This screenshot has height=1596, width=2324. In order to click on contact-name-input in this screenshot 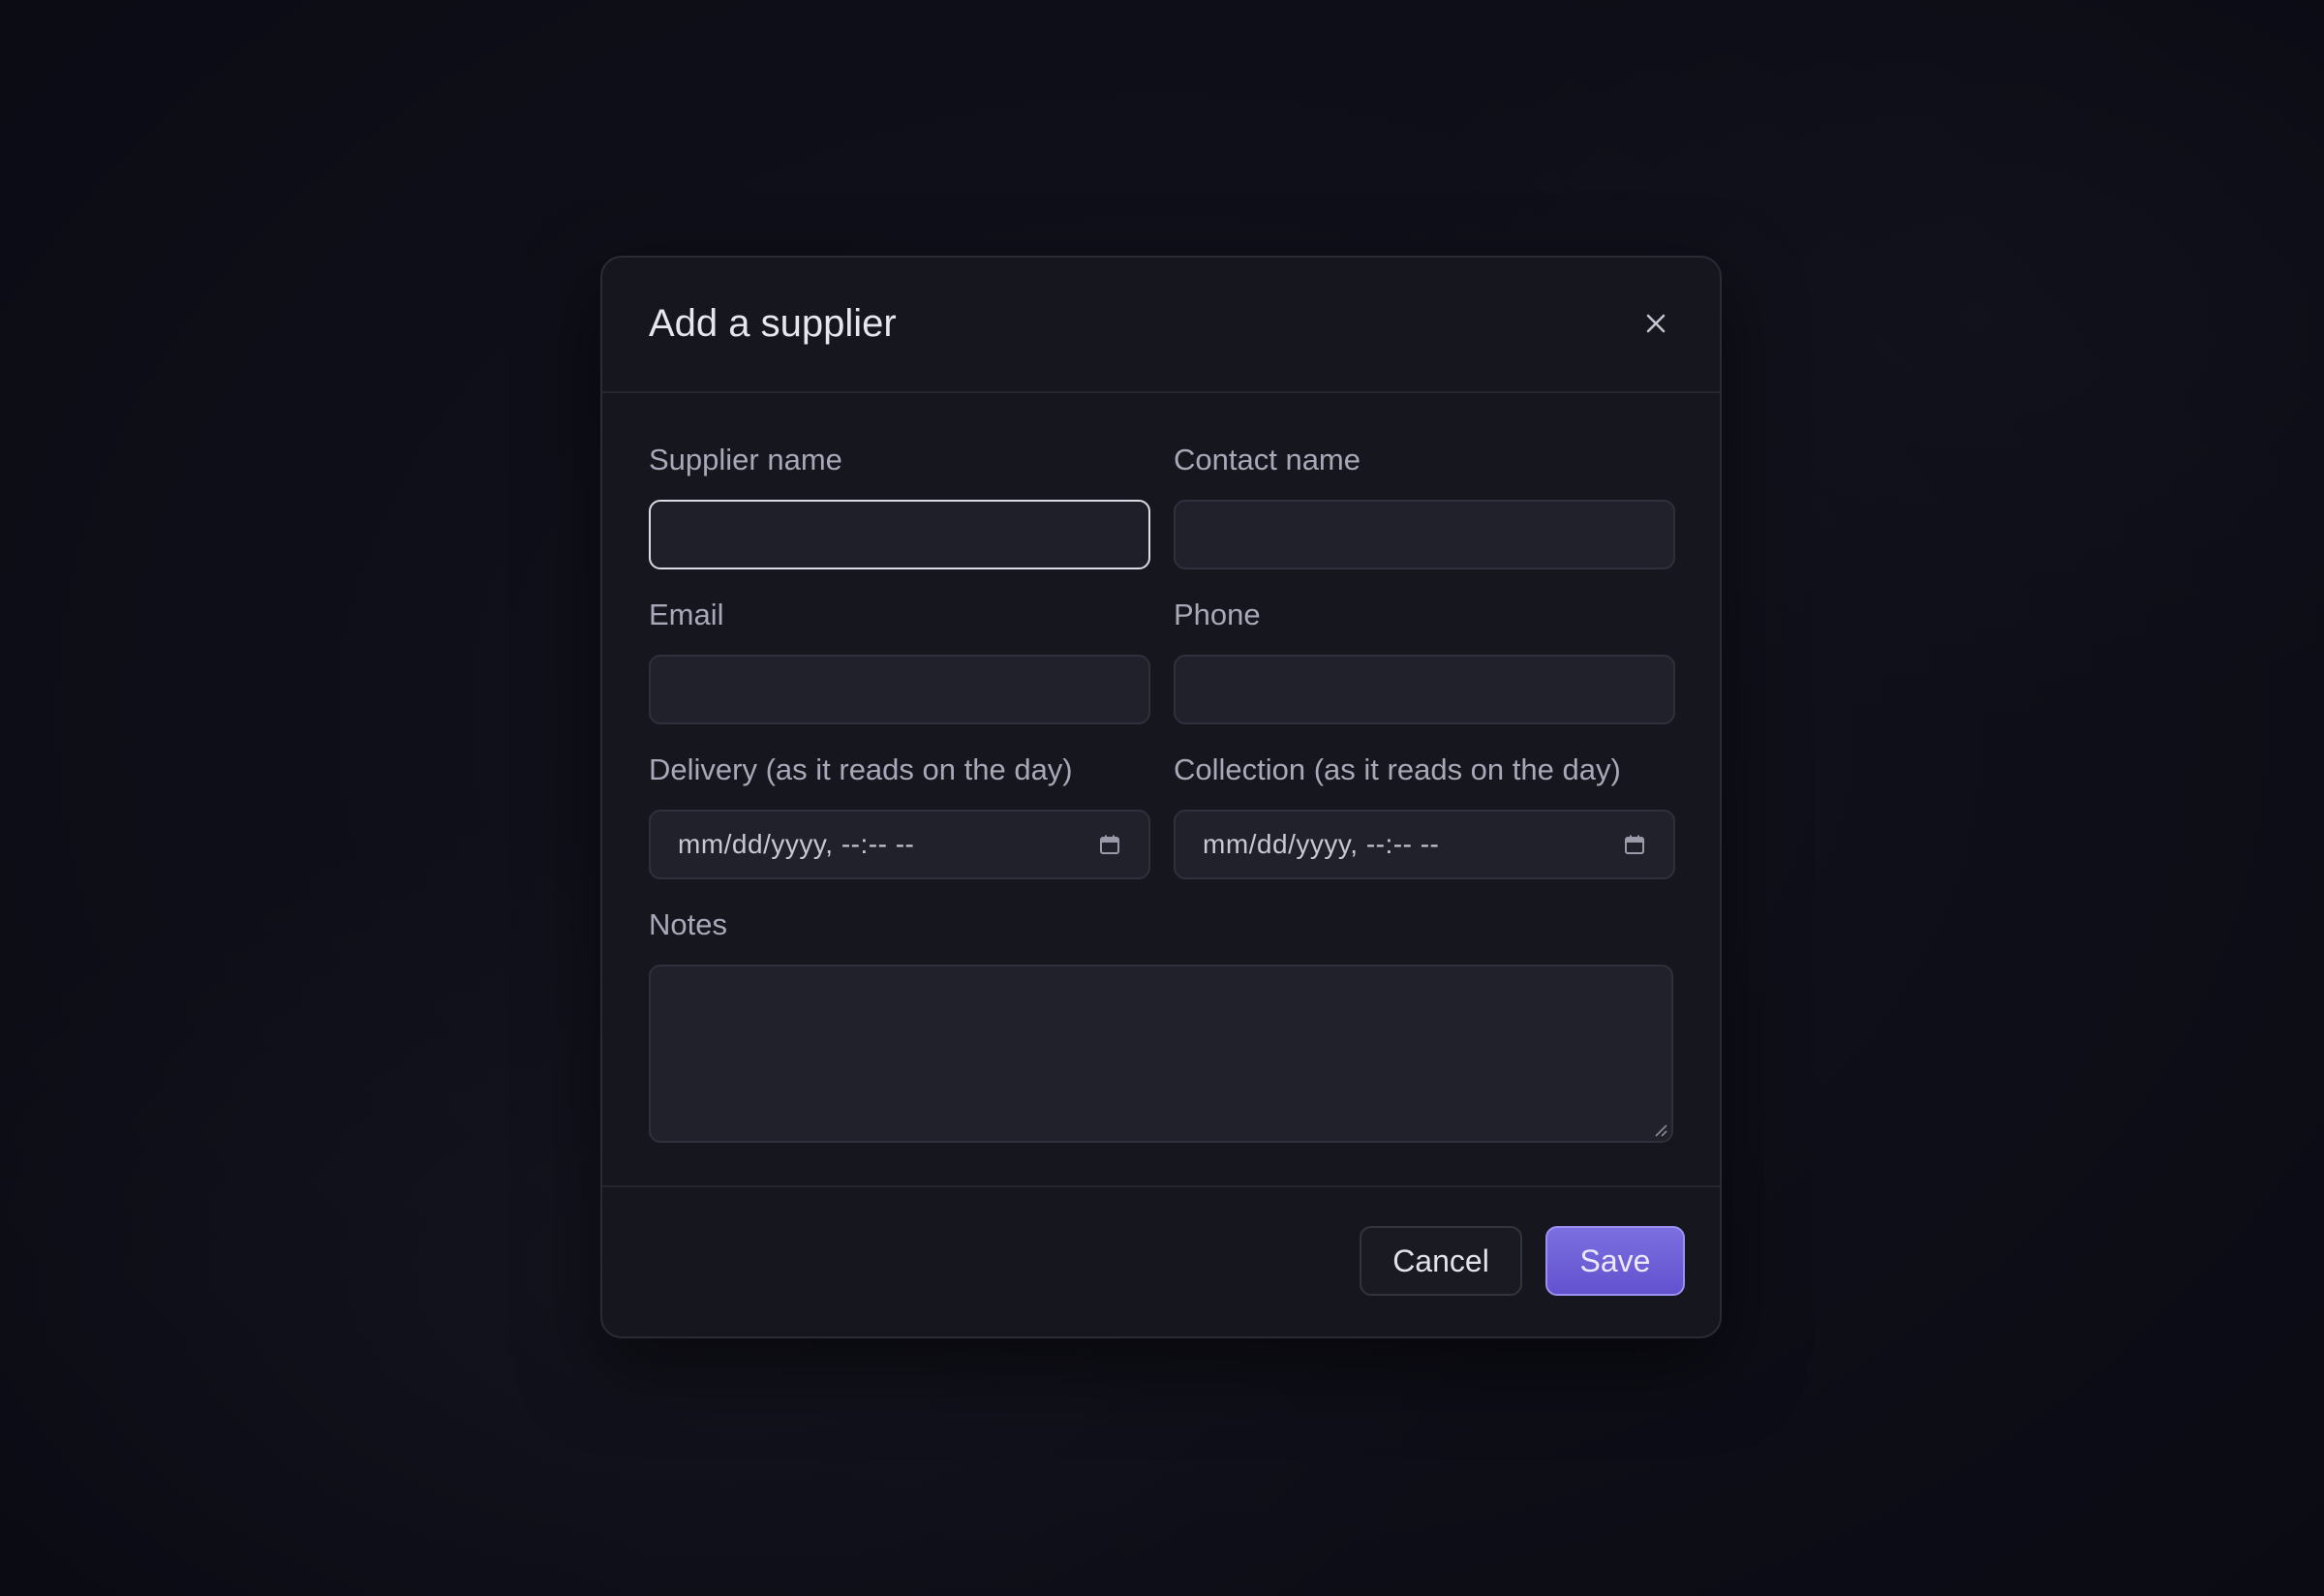, I will do `click(1424, 534)`.